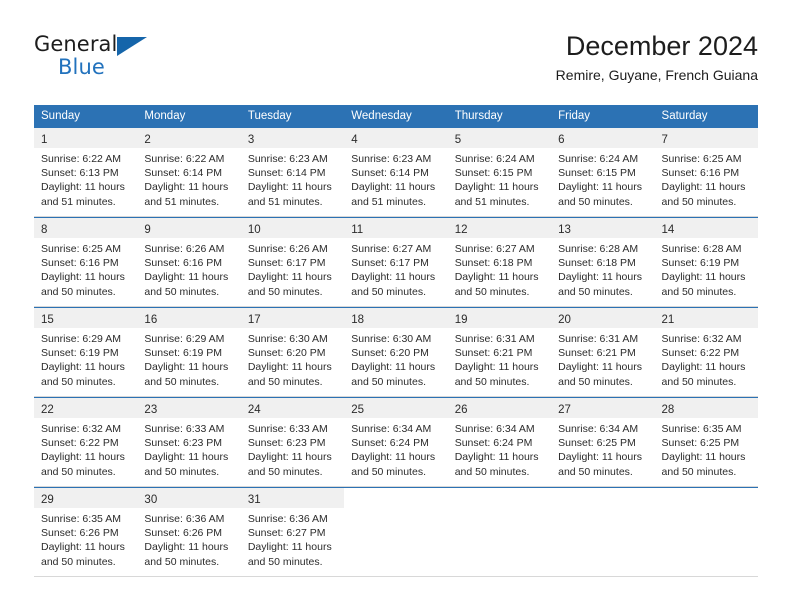  What do you see at coordinates (80, 173) in the screenshot?
I see `day-detail-line: Sunset: 6:13 PM` at bounding box center [80, 173].